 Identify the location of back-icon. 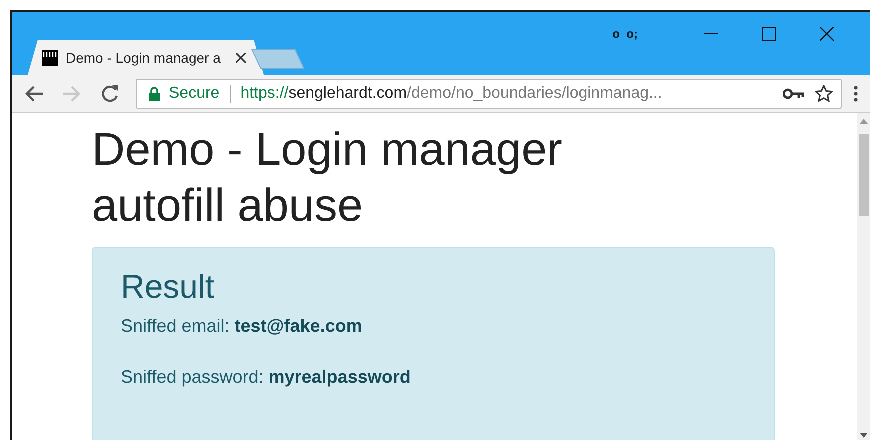
(34, 93).